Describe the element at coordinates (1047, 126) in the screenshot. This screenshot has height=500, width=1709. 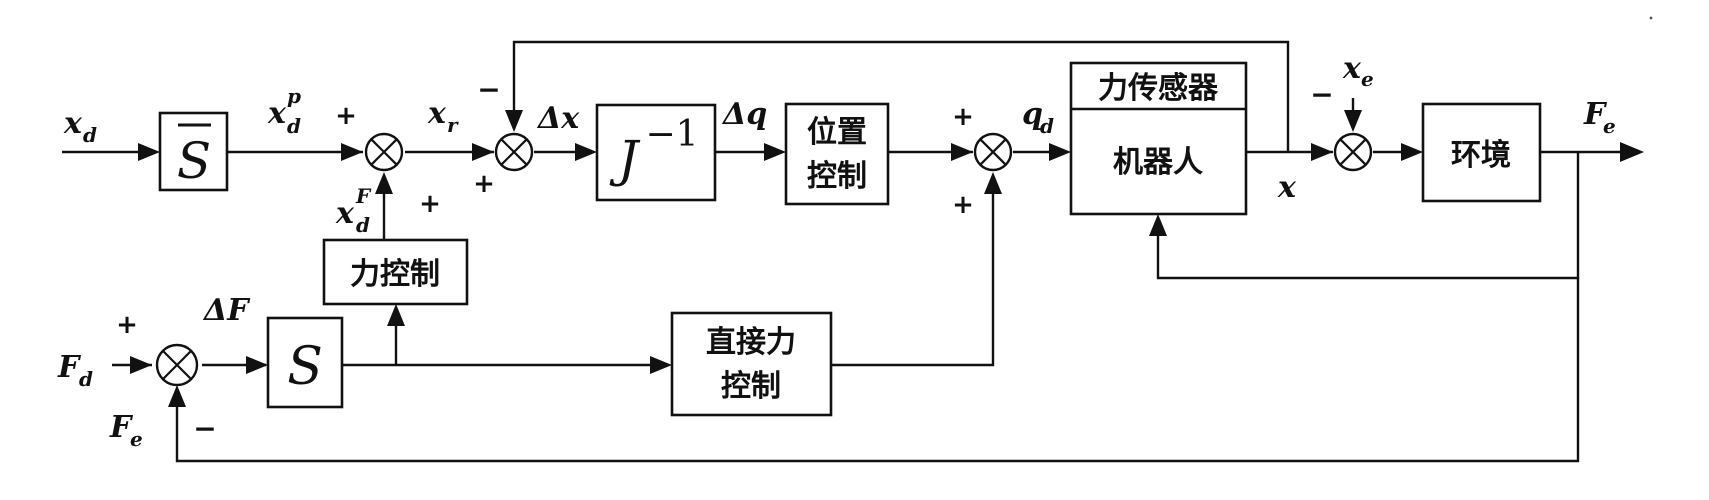
I see `label-qd-sub: d` at that location.